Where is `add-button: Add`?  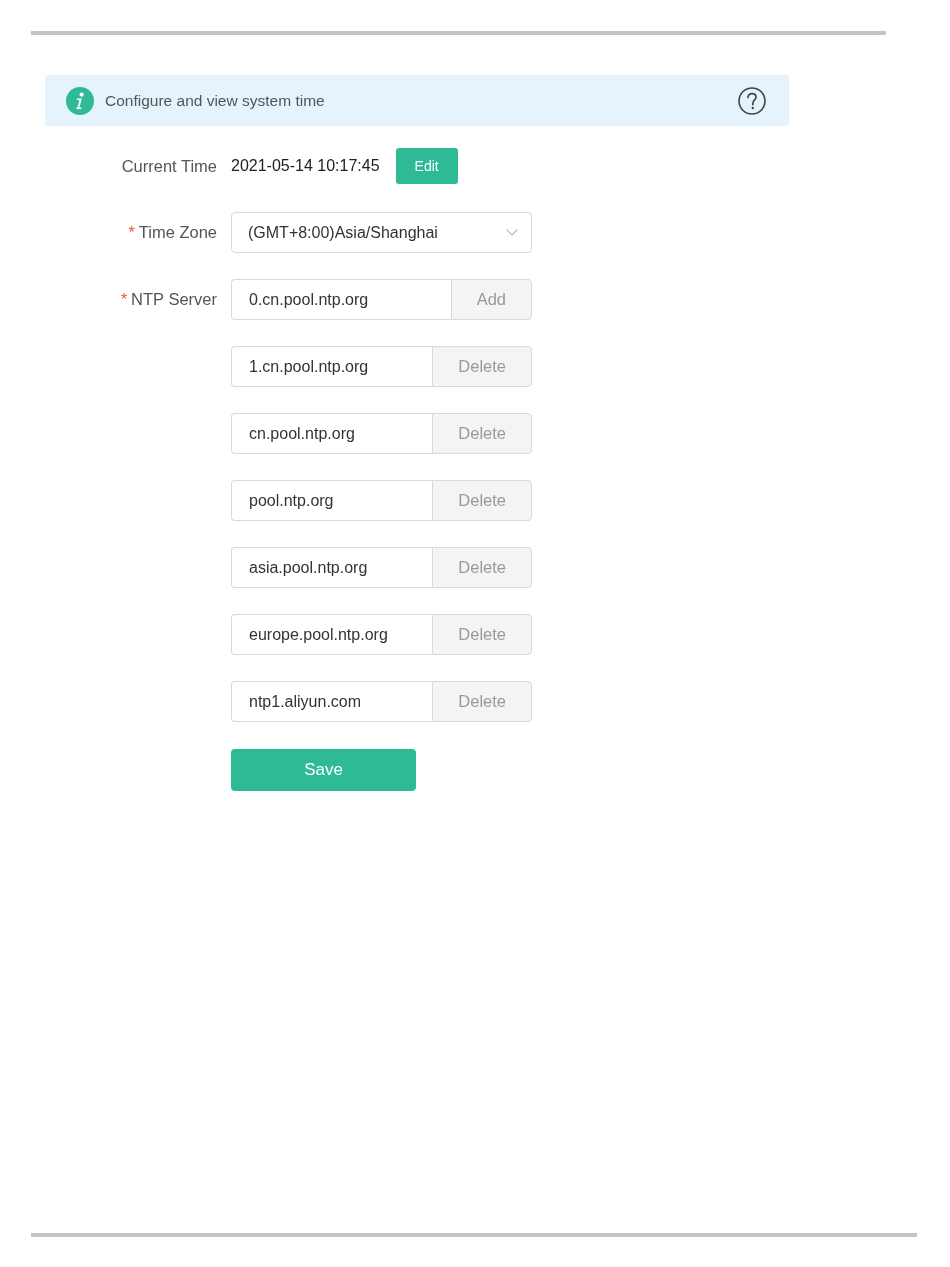 add-button: Add is located at coordinates (491, 299).